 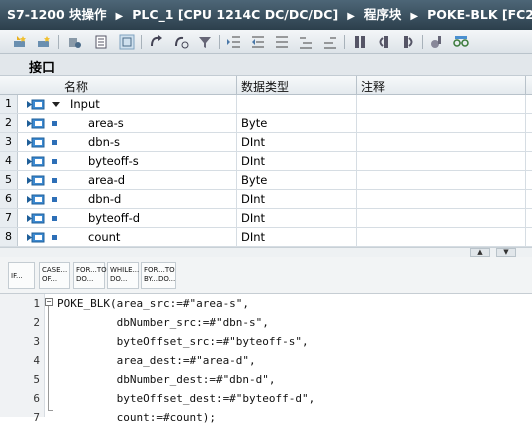 What do you see at coordinates (36, 322) in the screenshot?
I see `line-number: 2` at bounding box center [36, 322].